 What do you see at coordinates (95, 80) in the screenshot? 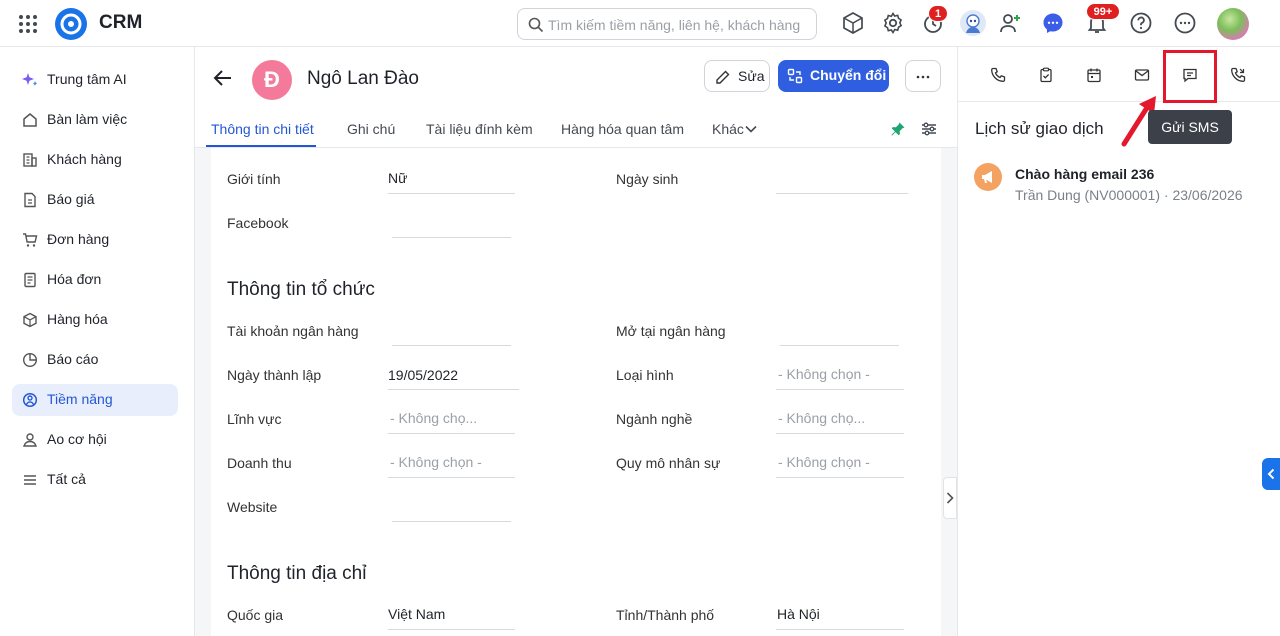
I see `sidebar-item-ai-center: Trung tâm AI` at bounding box center [95, 80].